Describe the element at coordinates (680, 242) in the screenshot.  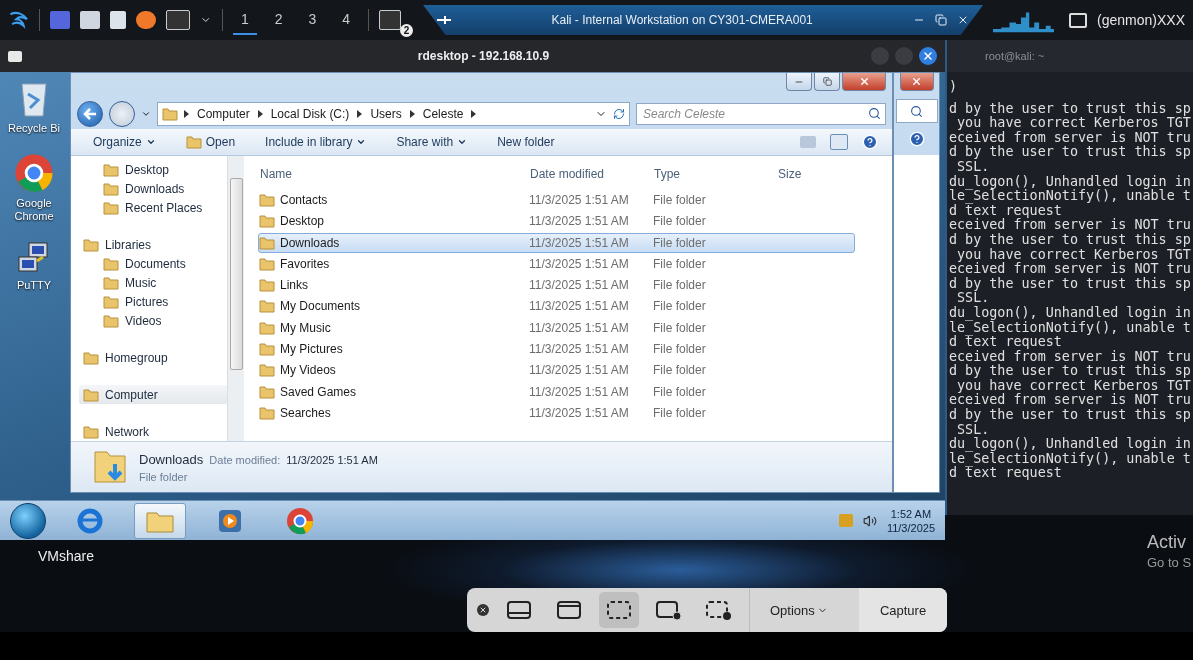
I see `type-cell-text: File folder` at that location.